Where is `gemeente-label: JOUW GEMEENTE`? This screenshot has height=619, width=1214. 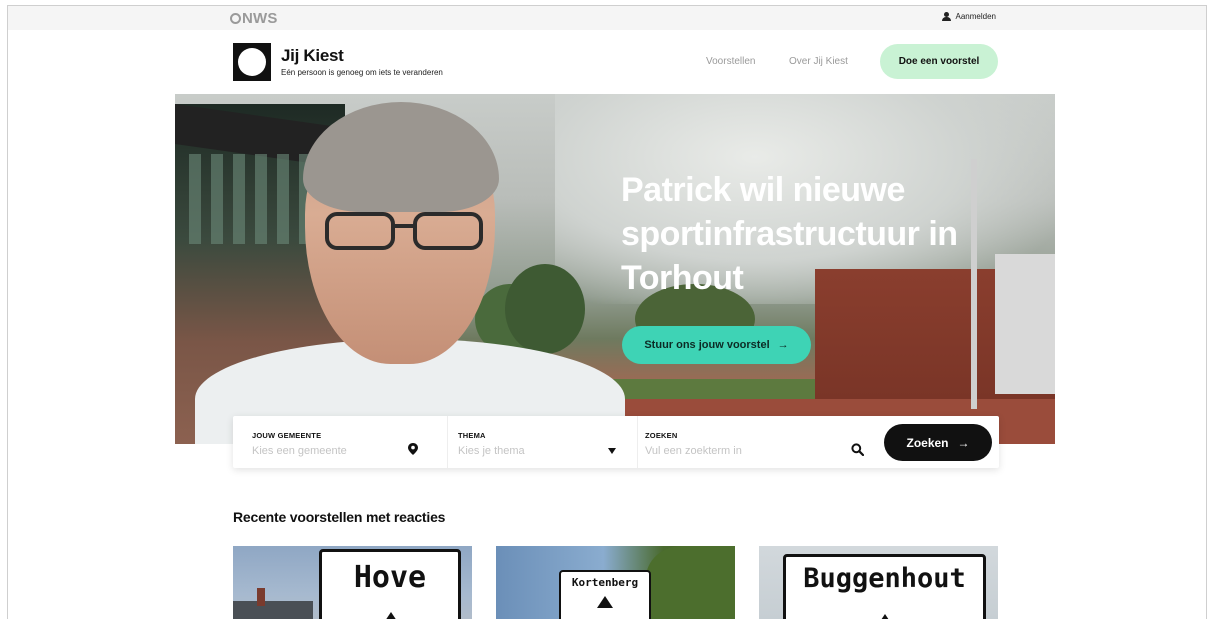
gemeente-label: JOUW GEMEENTE is located at coordinates (287, 435).